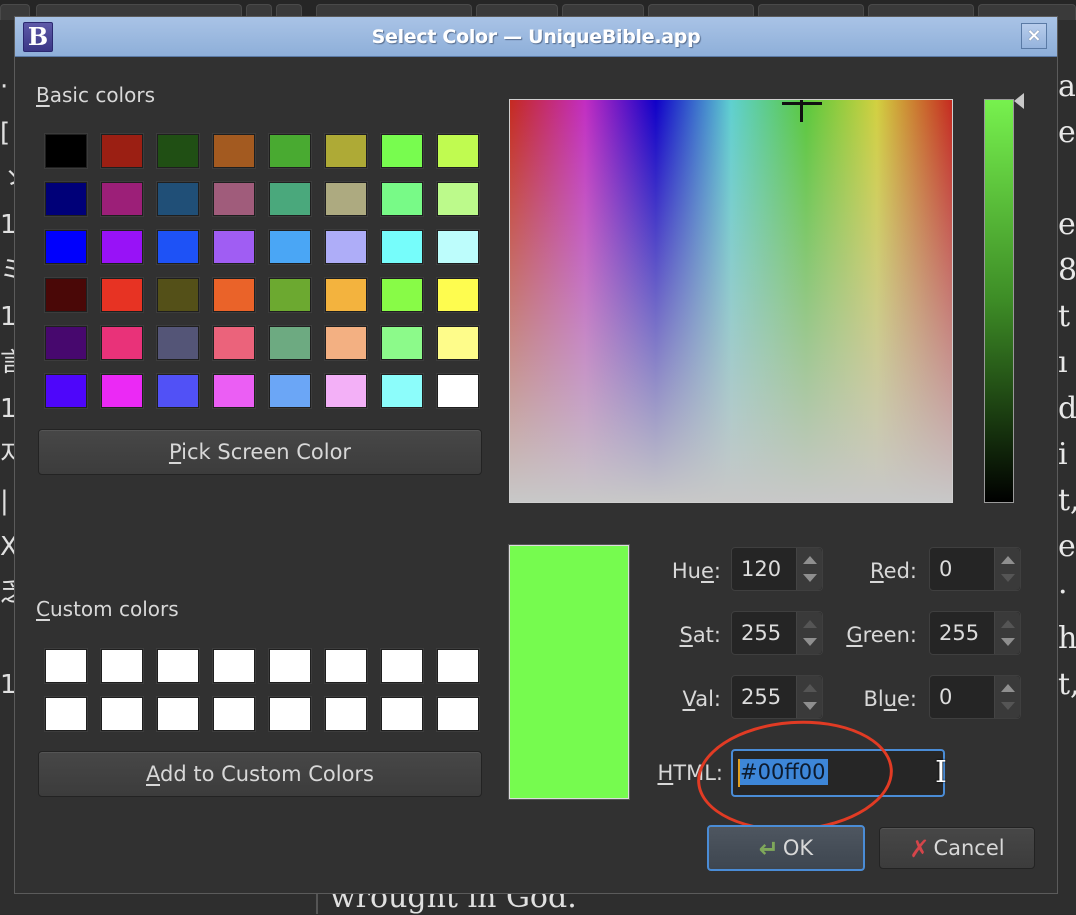 The height and width of the screenshot is (915, 1076). What do you see at coordinates (786, 848) in the screenshot?
I see `ok-button: ↵OK` at bounding box center [786, 848].